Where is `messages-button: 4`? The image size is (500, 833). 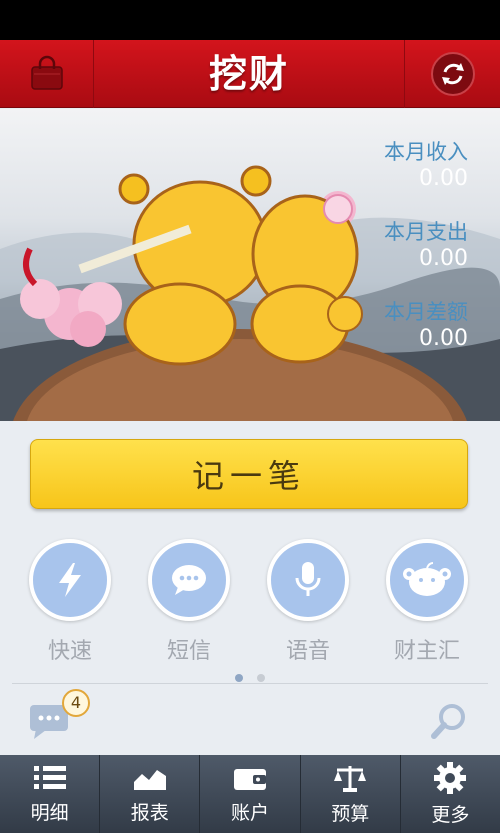 messages-button: 4 is located at coordinates (59, 718).